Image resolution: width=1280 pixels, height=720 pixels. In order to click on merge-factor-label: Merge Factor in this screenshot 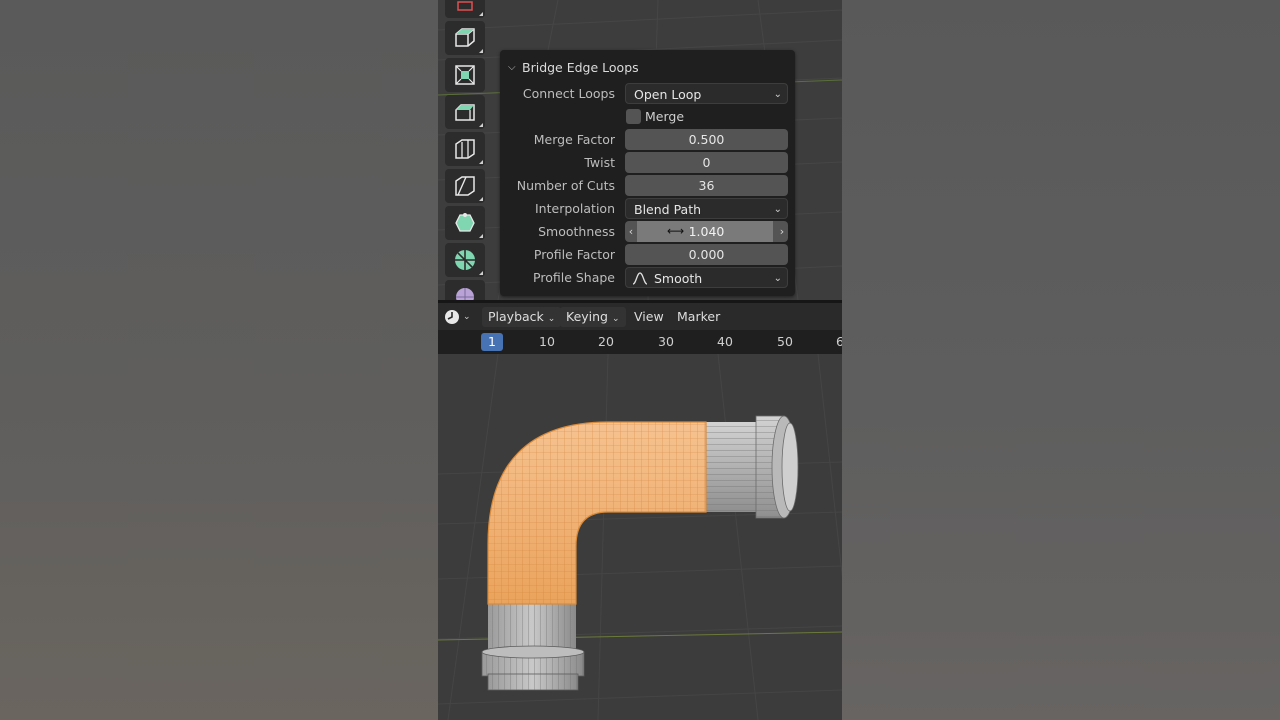, I will do `click(574, 139)`.